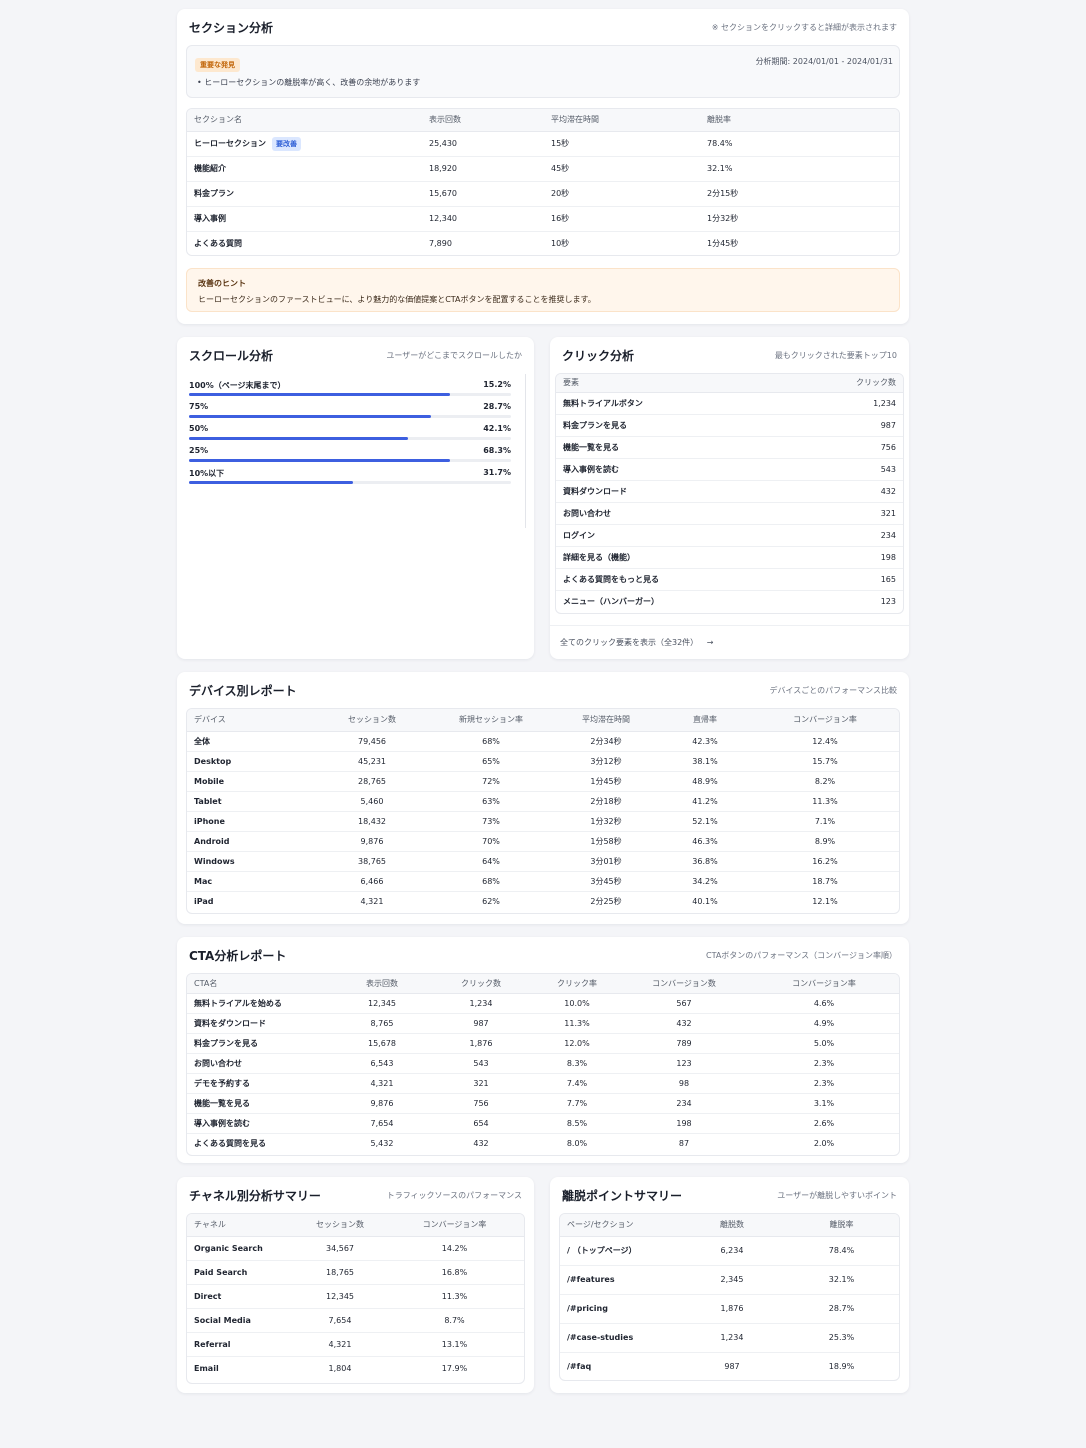  Describe the element at coordinates (845, 513) in the screenshot. I see `click-count: 321` at that location.